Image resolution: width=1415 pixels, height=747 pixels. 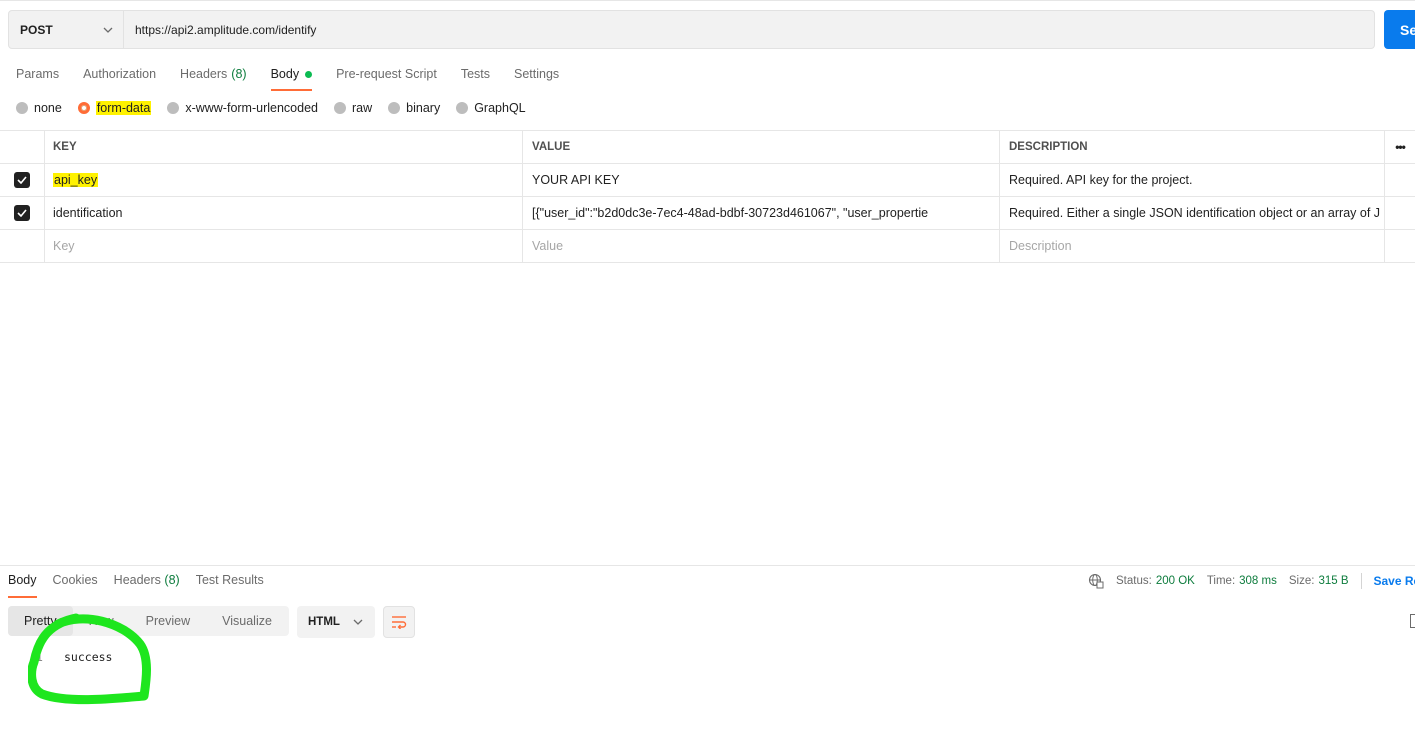 I want to click on response-tab-body-label: Body, so click(x=22, y=580).